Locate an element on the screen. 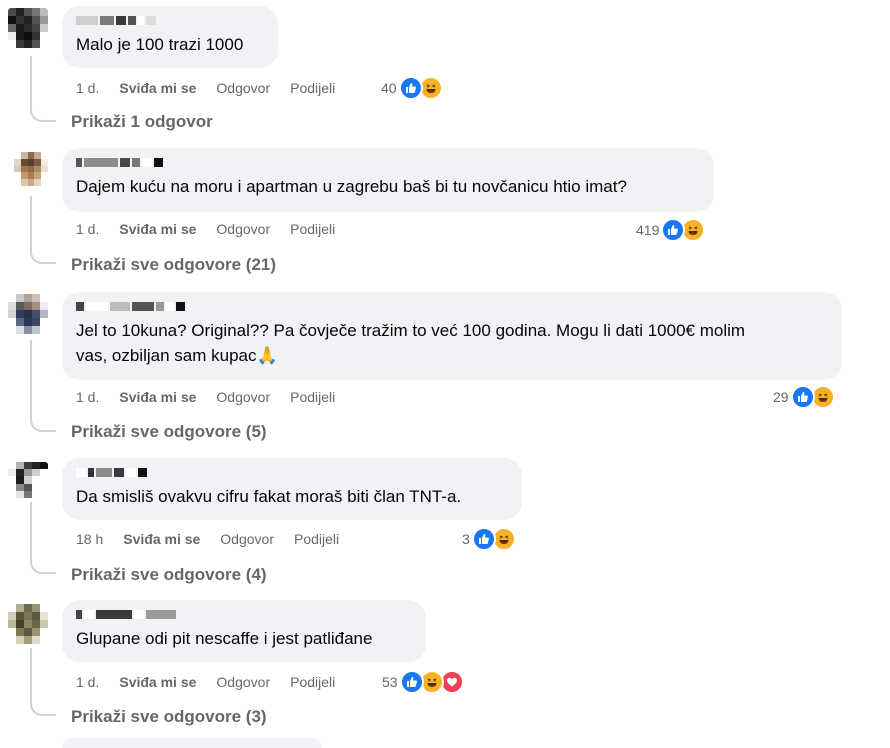  reaction-summary: 3 is located at coordinates (489, 539).